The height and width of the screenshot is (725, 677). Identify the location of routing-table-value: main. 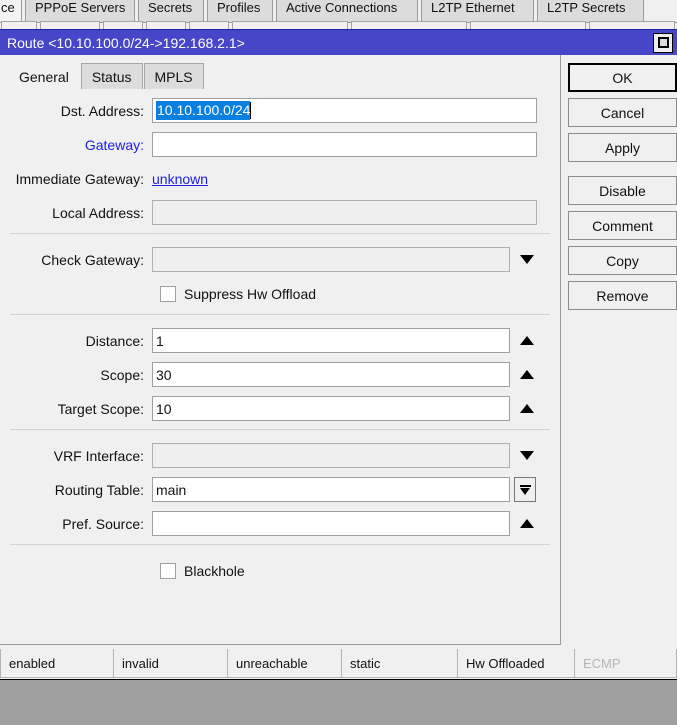
(171, 489).